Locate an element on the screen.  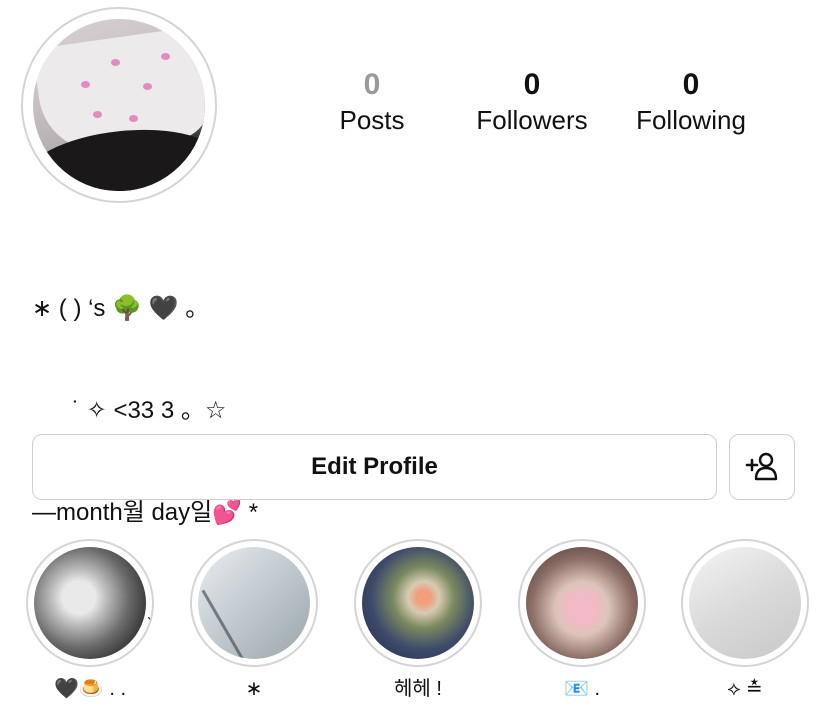
bio-line: ∗ ( ) ‘s 🌳 🖤 。 is located at coordinates (121, 308).